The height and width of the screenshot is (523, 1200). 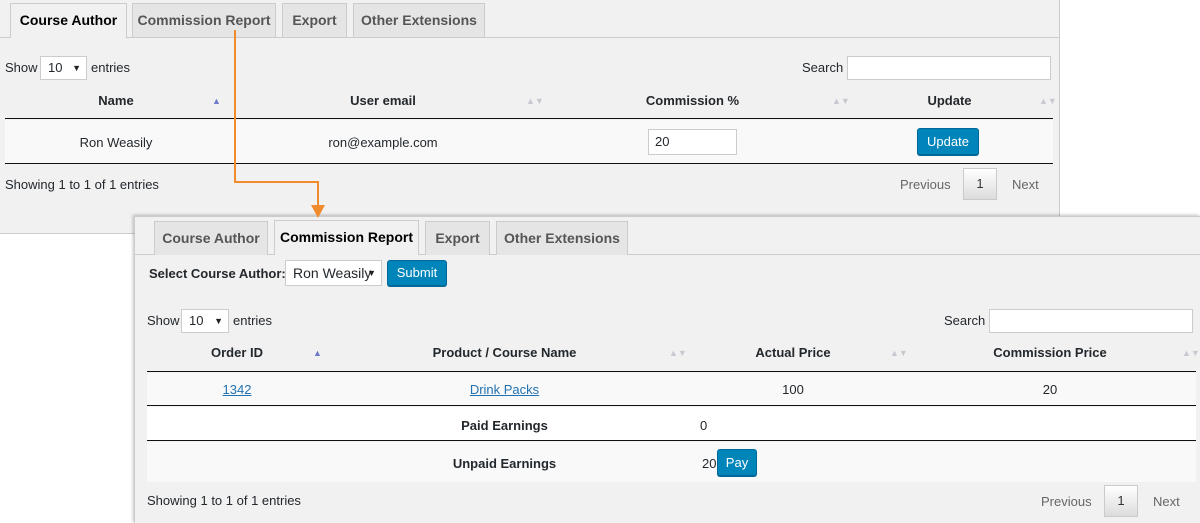 What do you see at coordinates (237, 389) in the screenshot?
I see `order-id-link: 1342` at bounding box center [237, 389].